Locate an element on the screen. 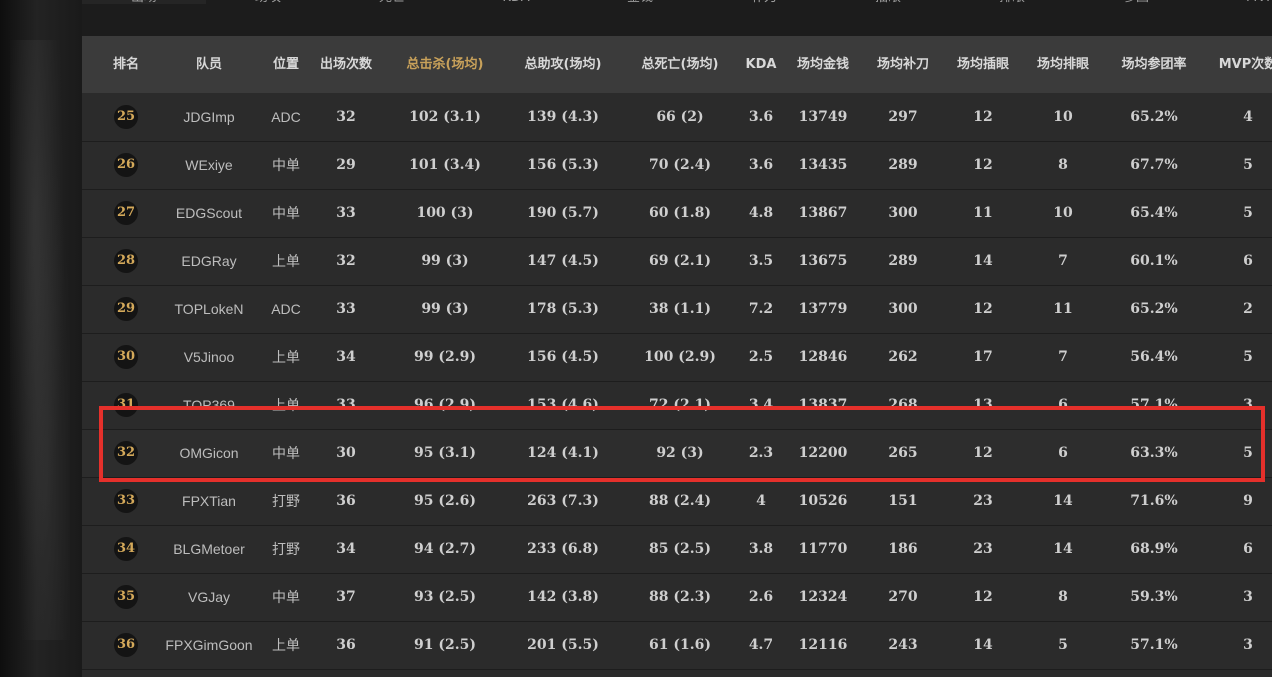 This screenshot has width=1272, height=677. column-header-mvp-count: MVP次数 is located at coordinates (1245, 64).